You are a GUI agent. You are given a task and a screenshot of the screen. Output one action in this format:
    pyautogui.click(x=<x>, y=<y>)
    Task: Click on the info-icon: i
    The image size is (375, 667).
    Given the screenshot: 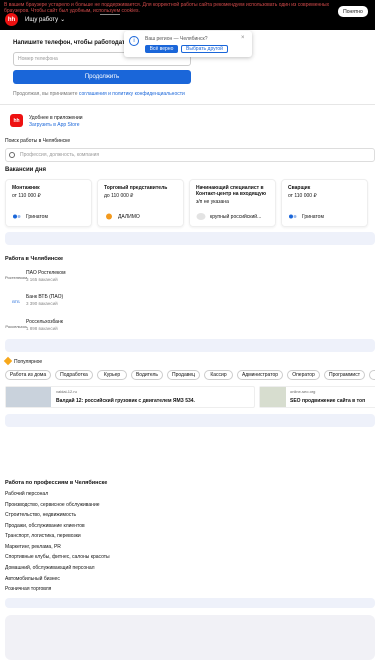 What is the action you would take?
    pyautogui.click(x=134, y=41)
    